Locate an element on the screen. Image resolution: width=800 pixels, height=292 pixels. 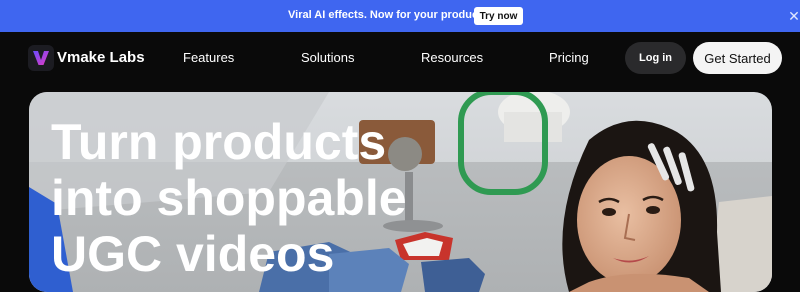
brand-name: Vmake Labs is located at coordinates (101, 57).